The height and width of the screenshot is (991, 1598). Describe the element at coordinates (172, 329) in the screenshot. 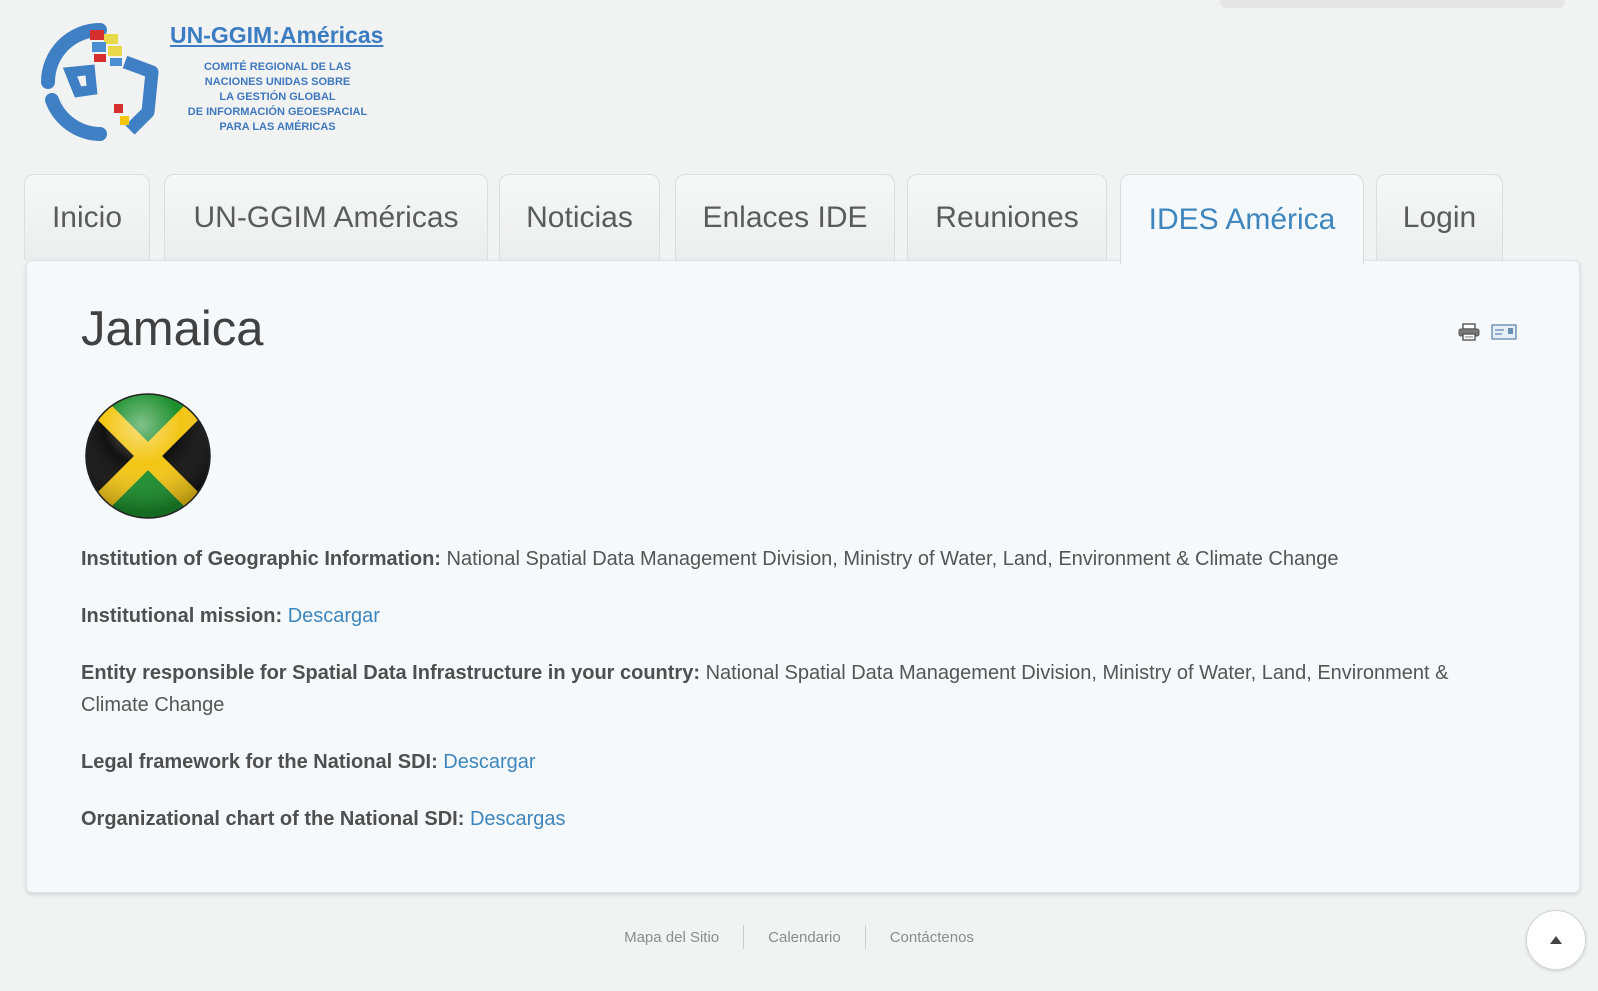

I see `page-title: Jamaica` at that location.